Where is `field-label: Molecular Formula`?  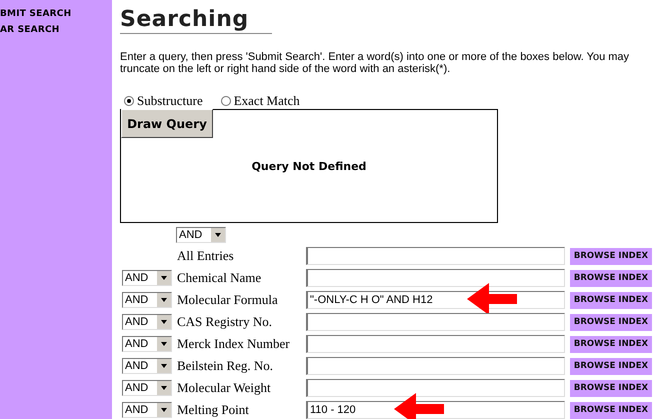 field-label: Molecular Formula is located at coordinates (228, 300).